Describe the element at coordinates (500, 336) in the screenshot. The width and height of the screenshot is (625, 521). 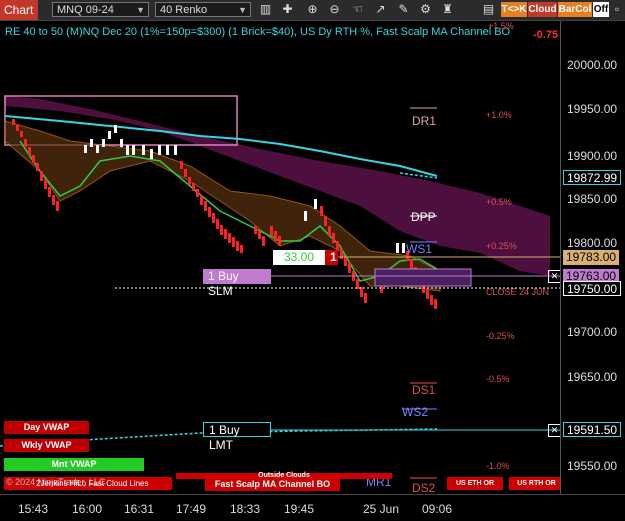
I see `pct-label: -0.25%` at that location.